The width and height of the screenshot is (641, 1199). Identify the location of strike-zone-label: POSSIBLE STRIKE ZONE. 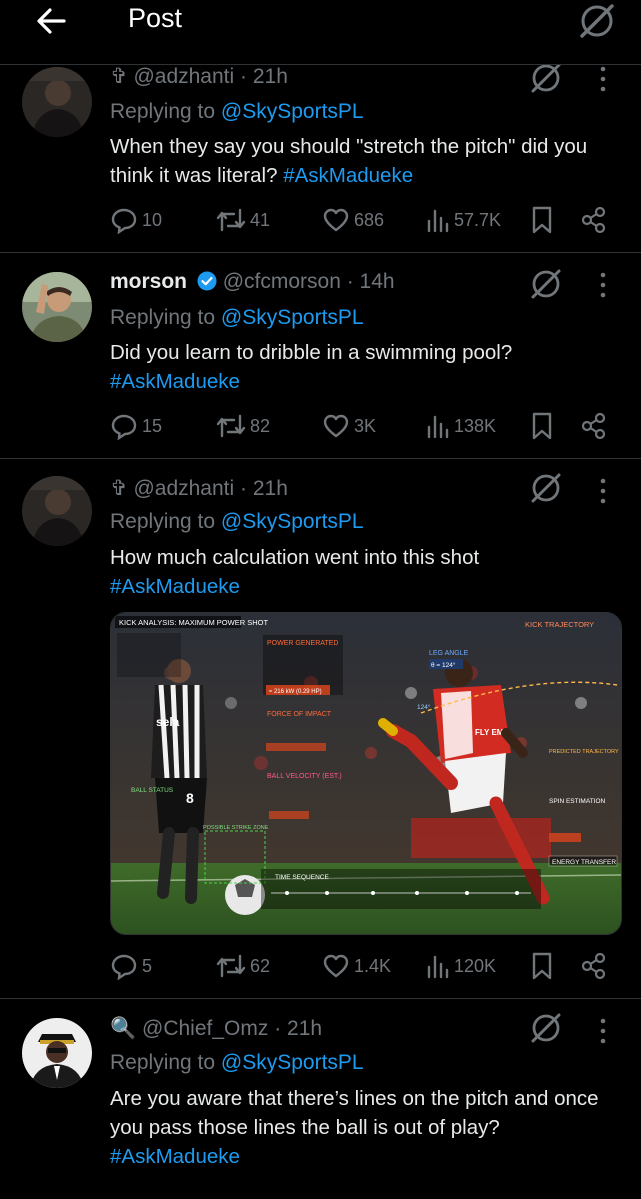
(236, 828).